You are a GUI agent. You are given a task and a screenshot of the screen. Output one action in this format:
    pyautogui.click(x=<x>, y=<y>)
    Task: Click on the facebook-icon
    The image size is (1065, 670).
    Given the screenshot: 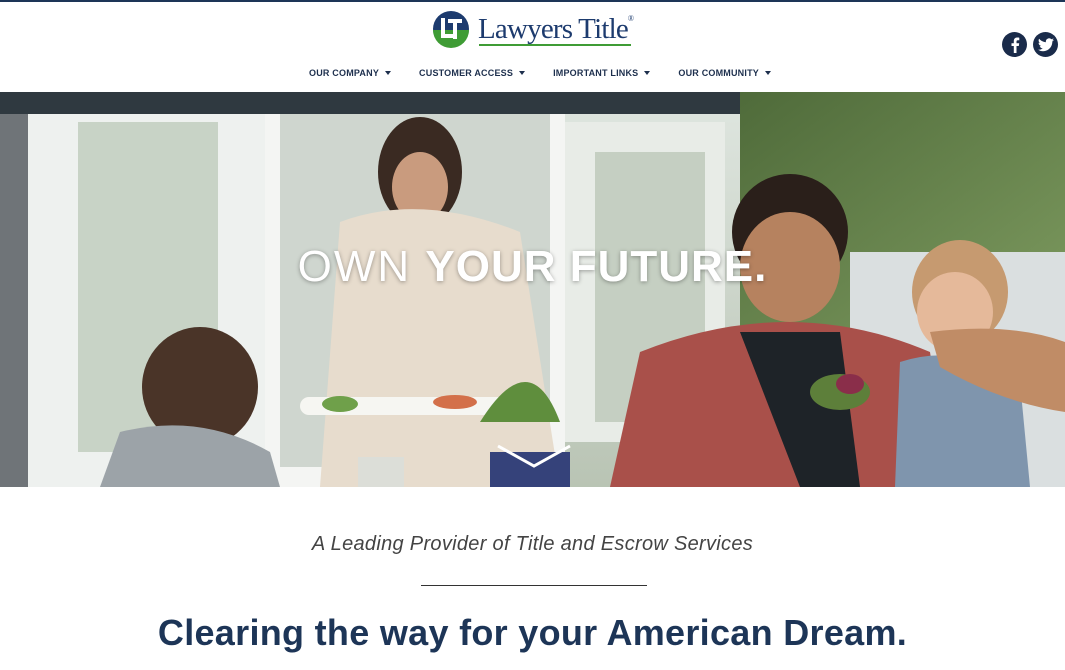 What is the action you would take?
    pyautogui.click(x=1014, y=44)
    